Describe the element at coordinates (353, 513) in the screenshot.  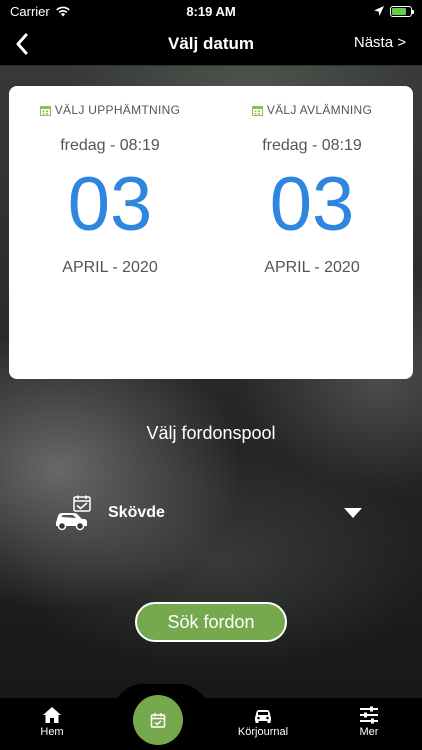
I see `chevron-down-icon` at that location.